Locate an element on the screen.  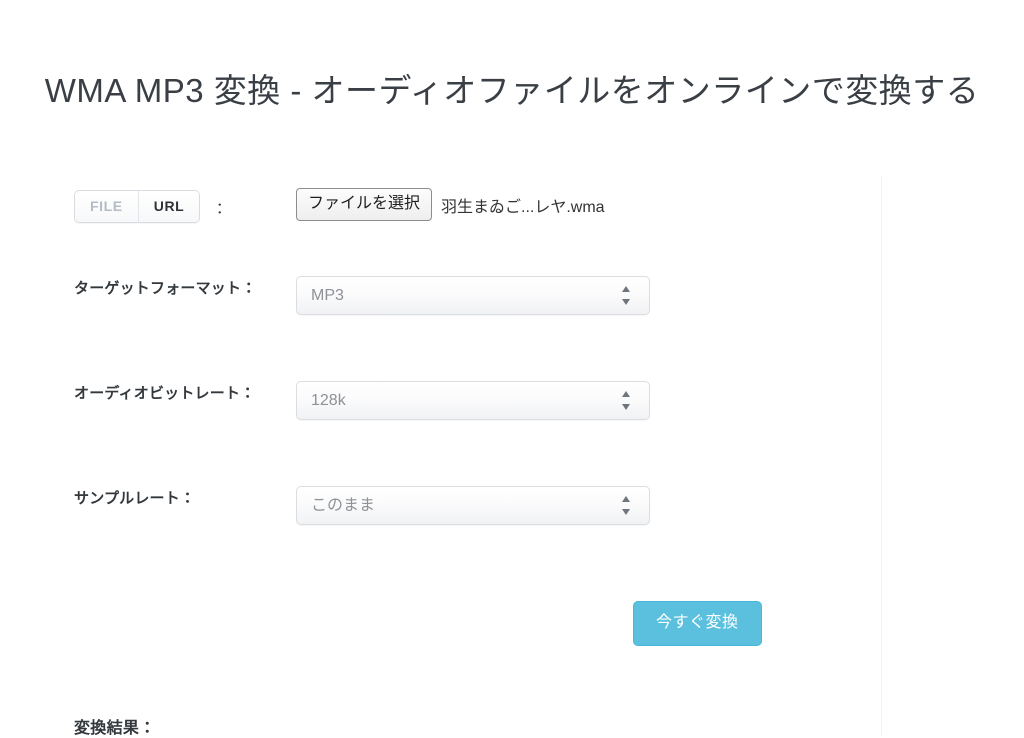
source-type-toggle: FILE URL is located at coordinates (137, 206).